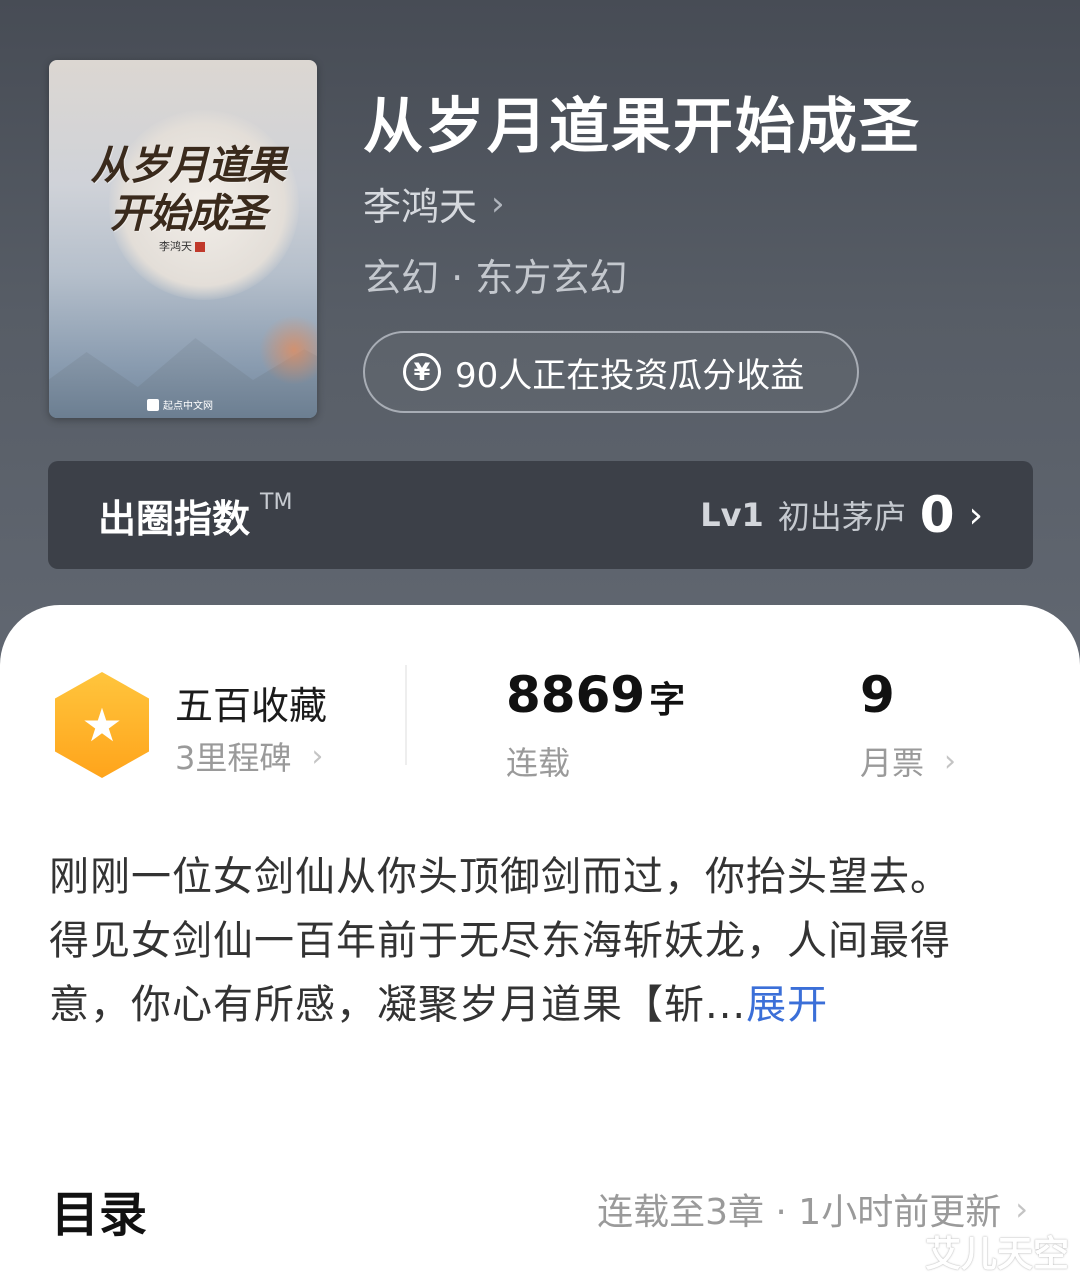 The width and height of the screenshot is (1080, 1285). I want to click on author-link: 李鸿天 ›, so click(434, 203).